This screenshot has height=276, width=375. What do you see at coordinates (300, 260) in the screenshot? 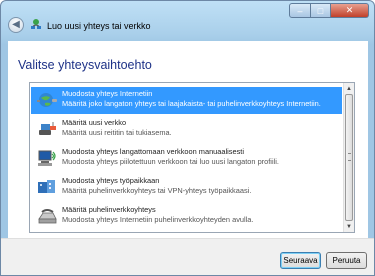
I see `next-button: Seuraava` at bounding box center [300, 260].